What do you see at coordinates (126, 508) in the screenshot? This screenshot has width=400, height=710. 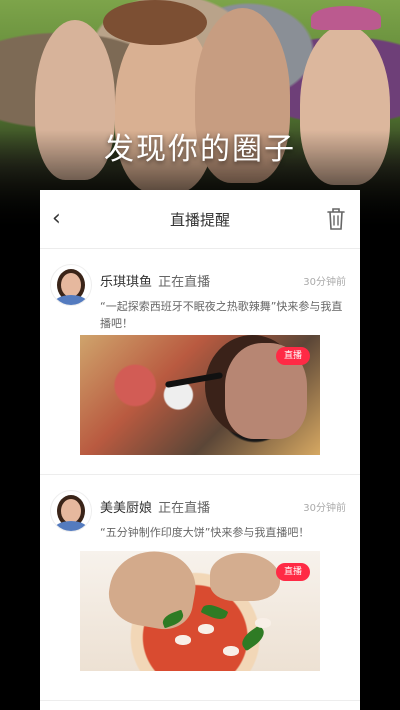 I see `user-name: 美美厨娘` at bounding box center [126, 508].